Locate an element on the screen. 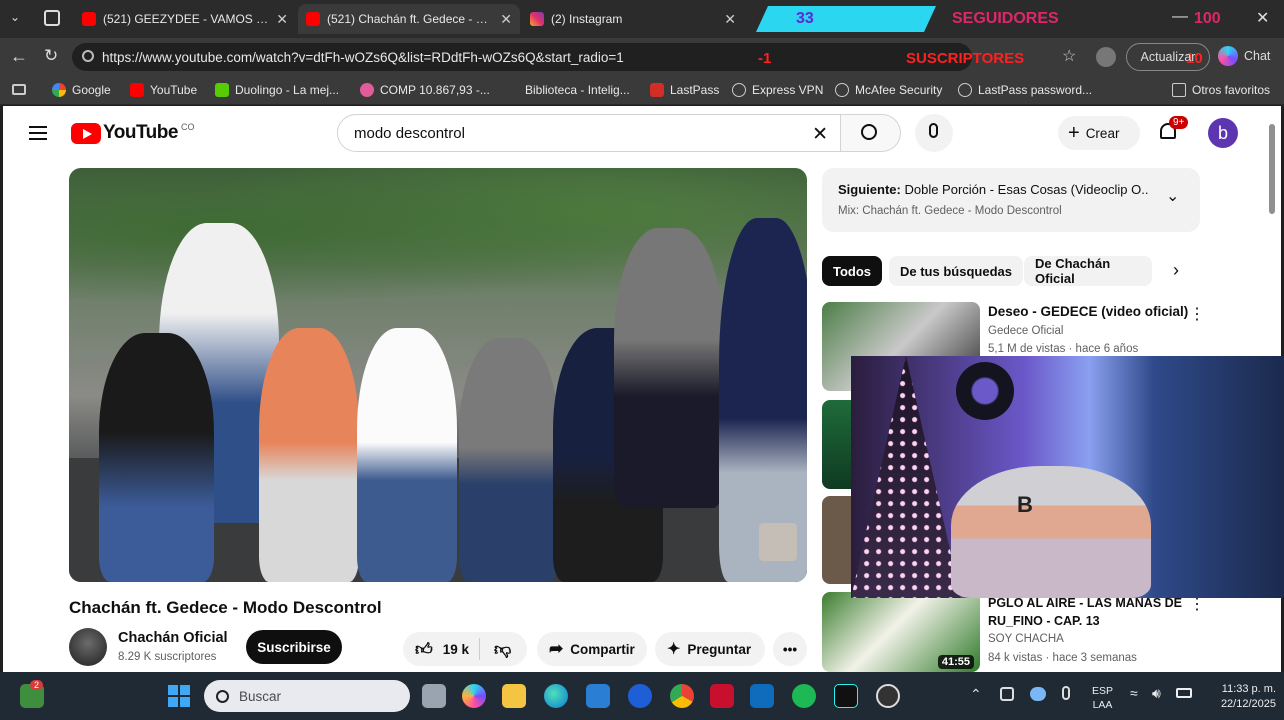 The image size is (1284, 720). subscribe-label: Suscribirse is located at coordinates (294, 647).